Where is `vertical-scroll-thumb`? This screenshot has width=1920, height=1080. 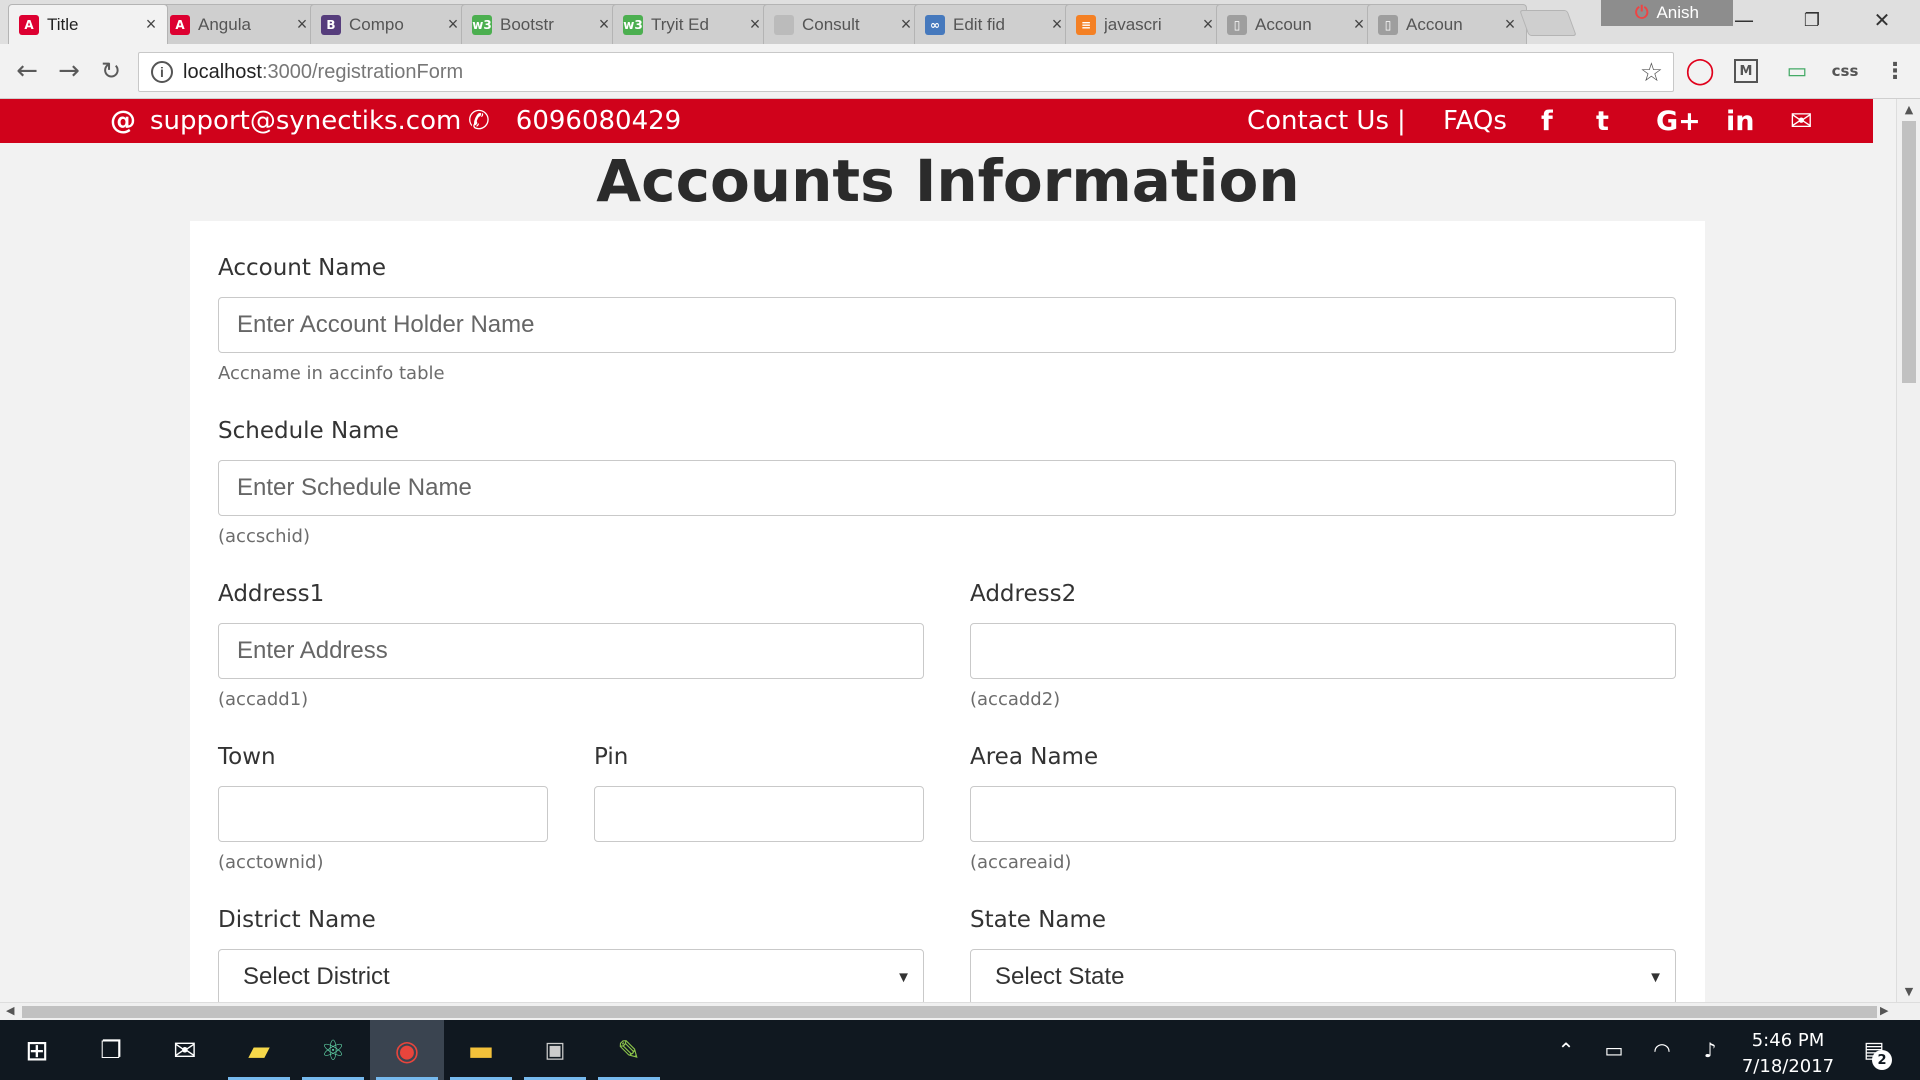
vertical-scroll-thumb is located at coordinates (1909, 252).